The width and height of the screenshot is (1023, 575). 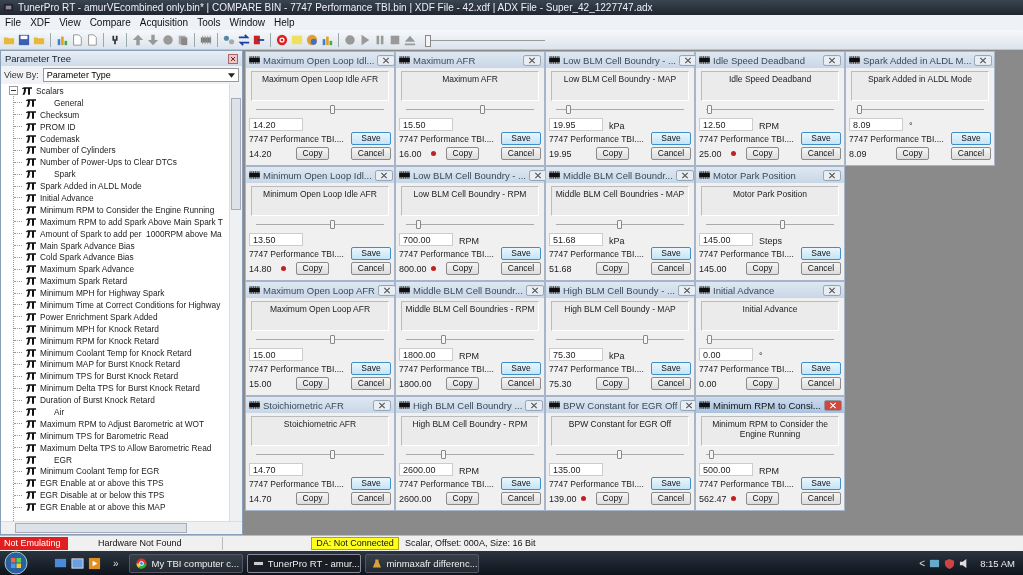 What do you see at coordinates (950, 563) in the screenshot?
I see `shield-icon` at bounding box center [950, 563].